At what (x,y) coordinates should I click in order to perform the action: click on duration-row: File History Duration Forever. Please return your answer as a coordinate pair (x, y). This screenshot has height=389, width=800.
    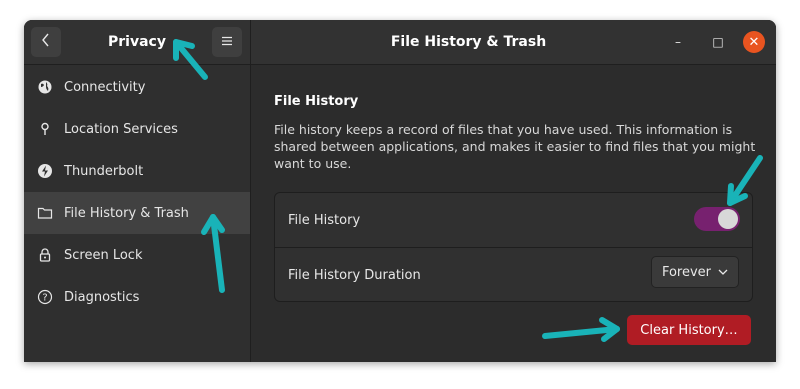
    Looking at the image, I should click on (513, 275).